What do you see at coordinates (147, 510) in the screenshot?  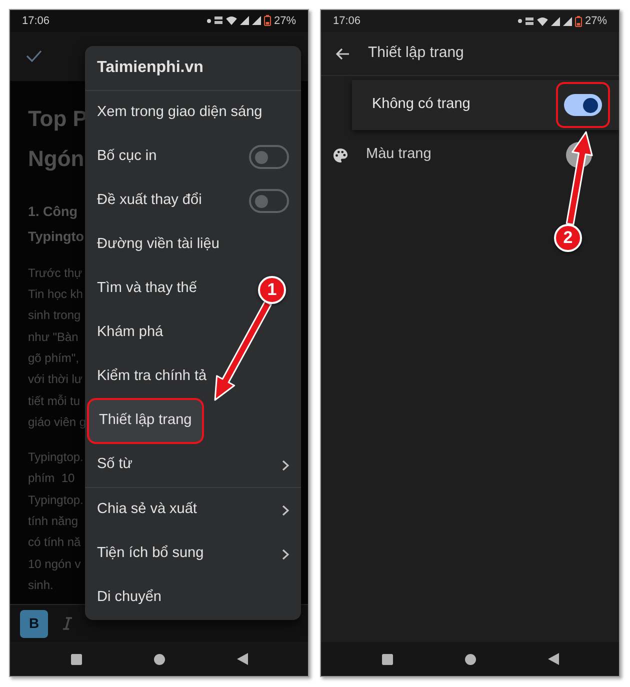 I see `menu-item: Chia sẻ và xuất` at bounding box center [147, 510].